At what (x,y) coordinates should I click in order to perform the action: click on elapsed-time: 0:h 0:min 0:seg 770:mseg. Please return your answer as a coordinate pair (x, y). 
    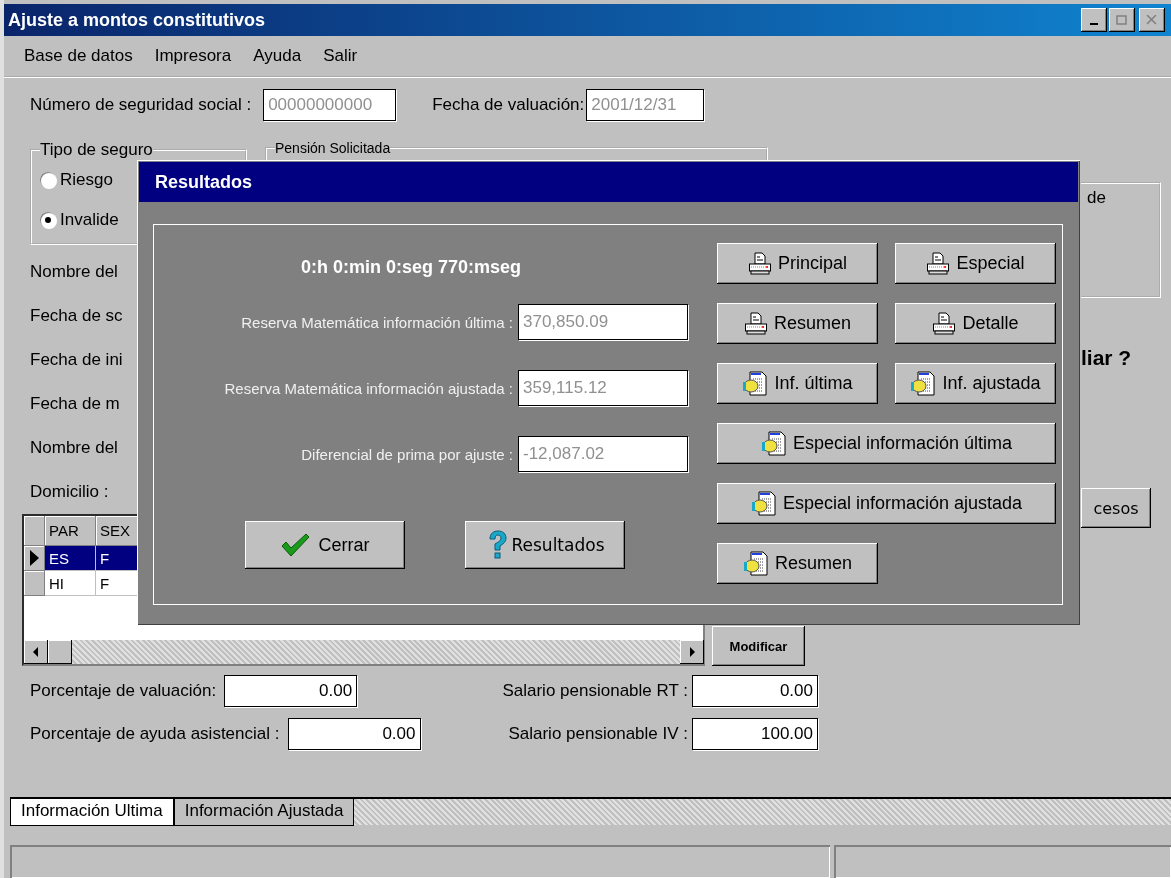
    Looking at the image, I should click on (412, 267).